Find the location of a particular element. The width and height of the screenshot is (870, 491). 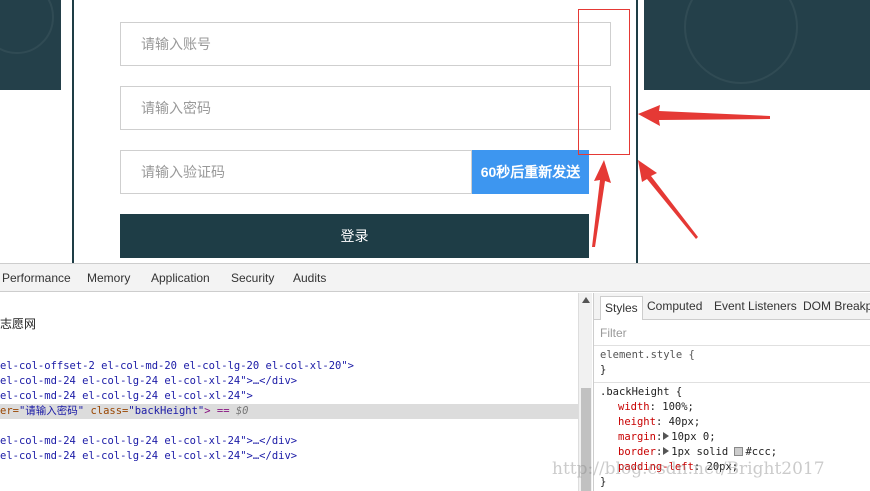

dom-attr-name: er= is located at coordinates (9, 411).